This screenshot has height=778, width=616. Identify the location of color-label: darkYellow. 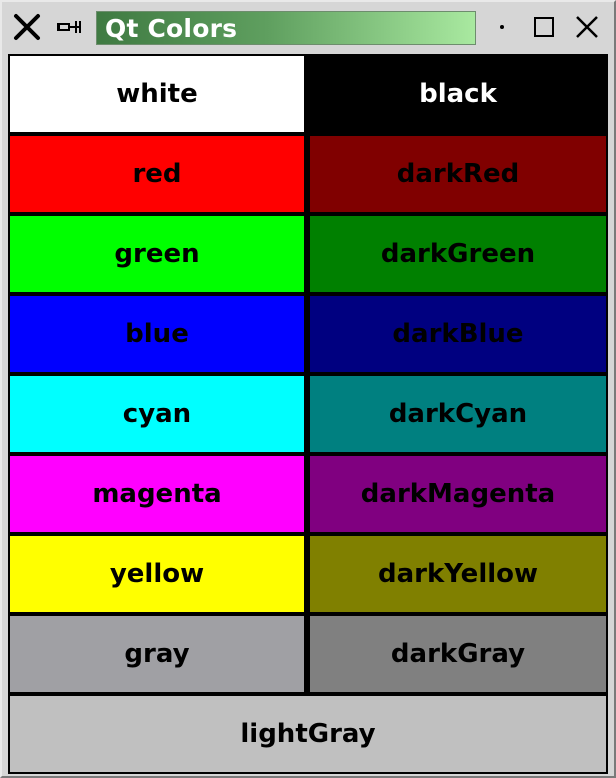
(458, 574).